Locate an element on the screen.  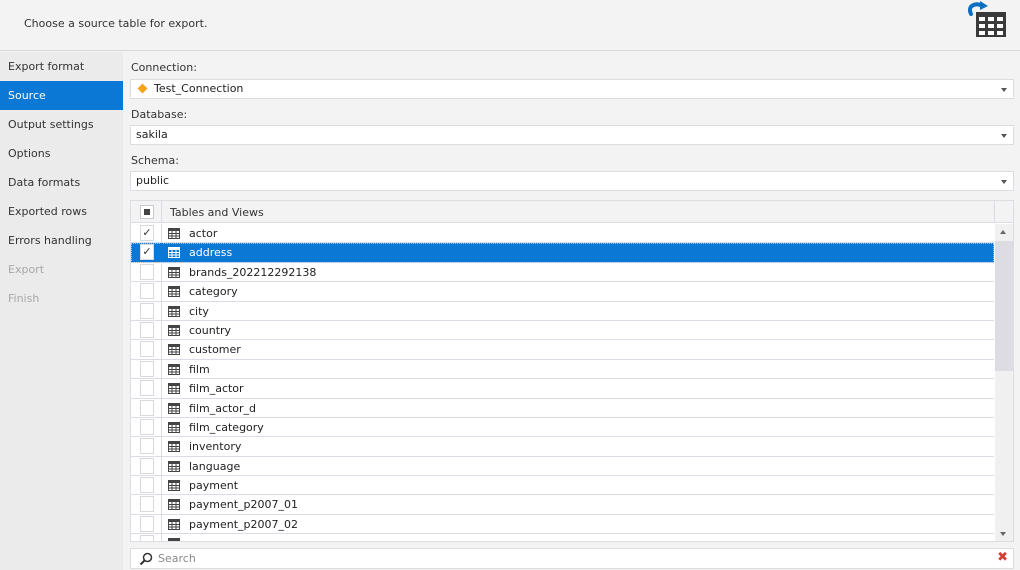
sidebar-item-export-format: Export format is located at coordinates (61, 66).